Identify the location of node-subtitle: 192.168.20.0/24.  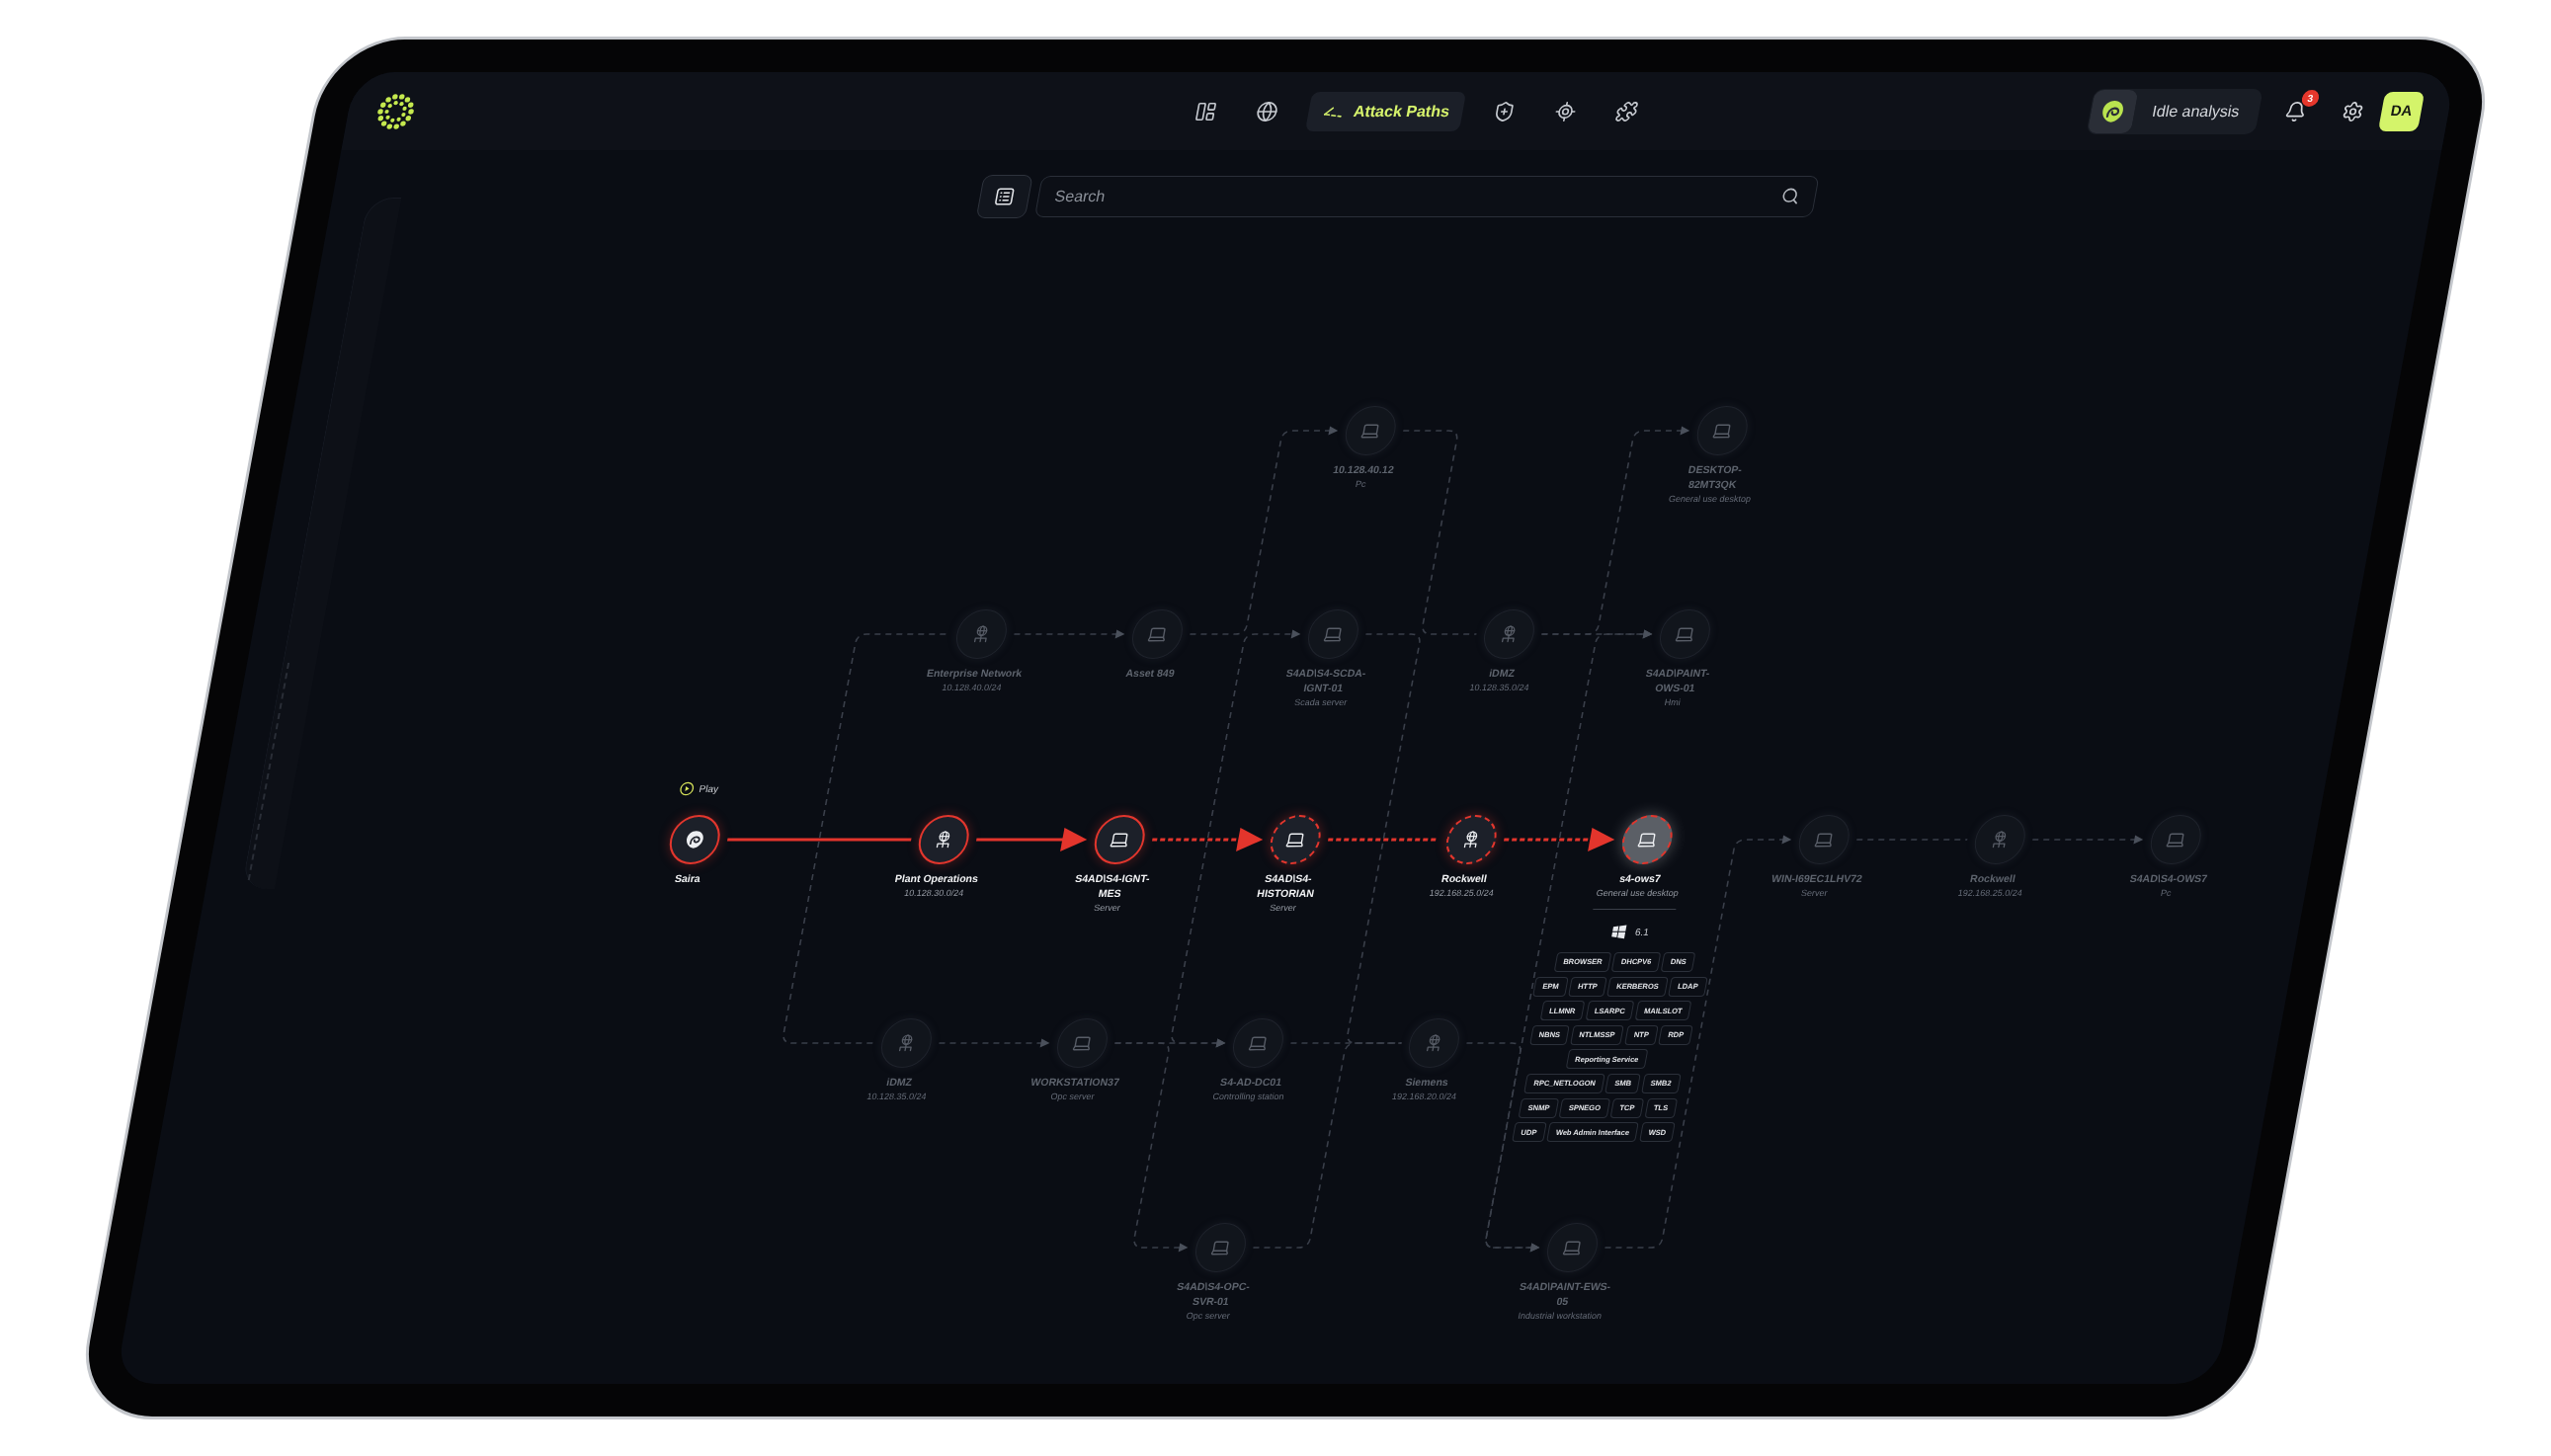
(1424, 1097).